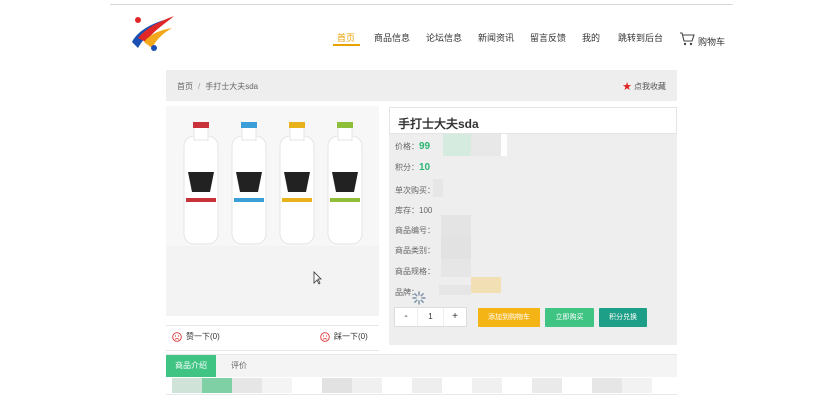  I want to click on top-divider, so click(421, 4).